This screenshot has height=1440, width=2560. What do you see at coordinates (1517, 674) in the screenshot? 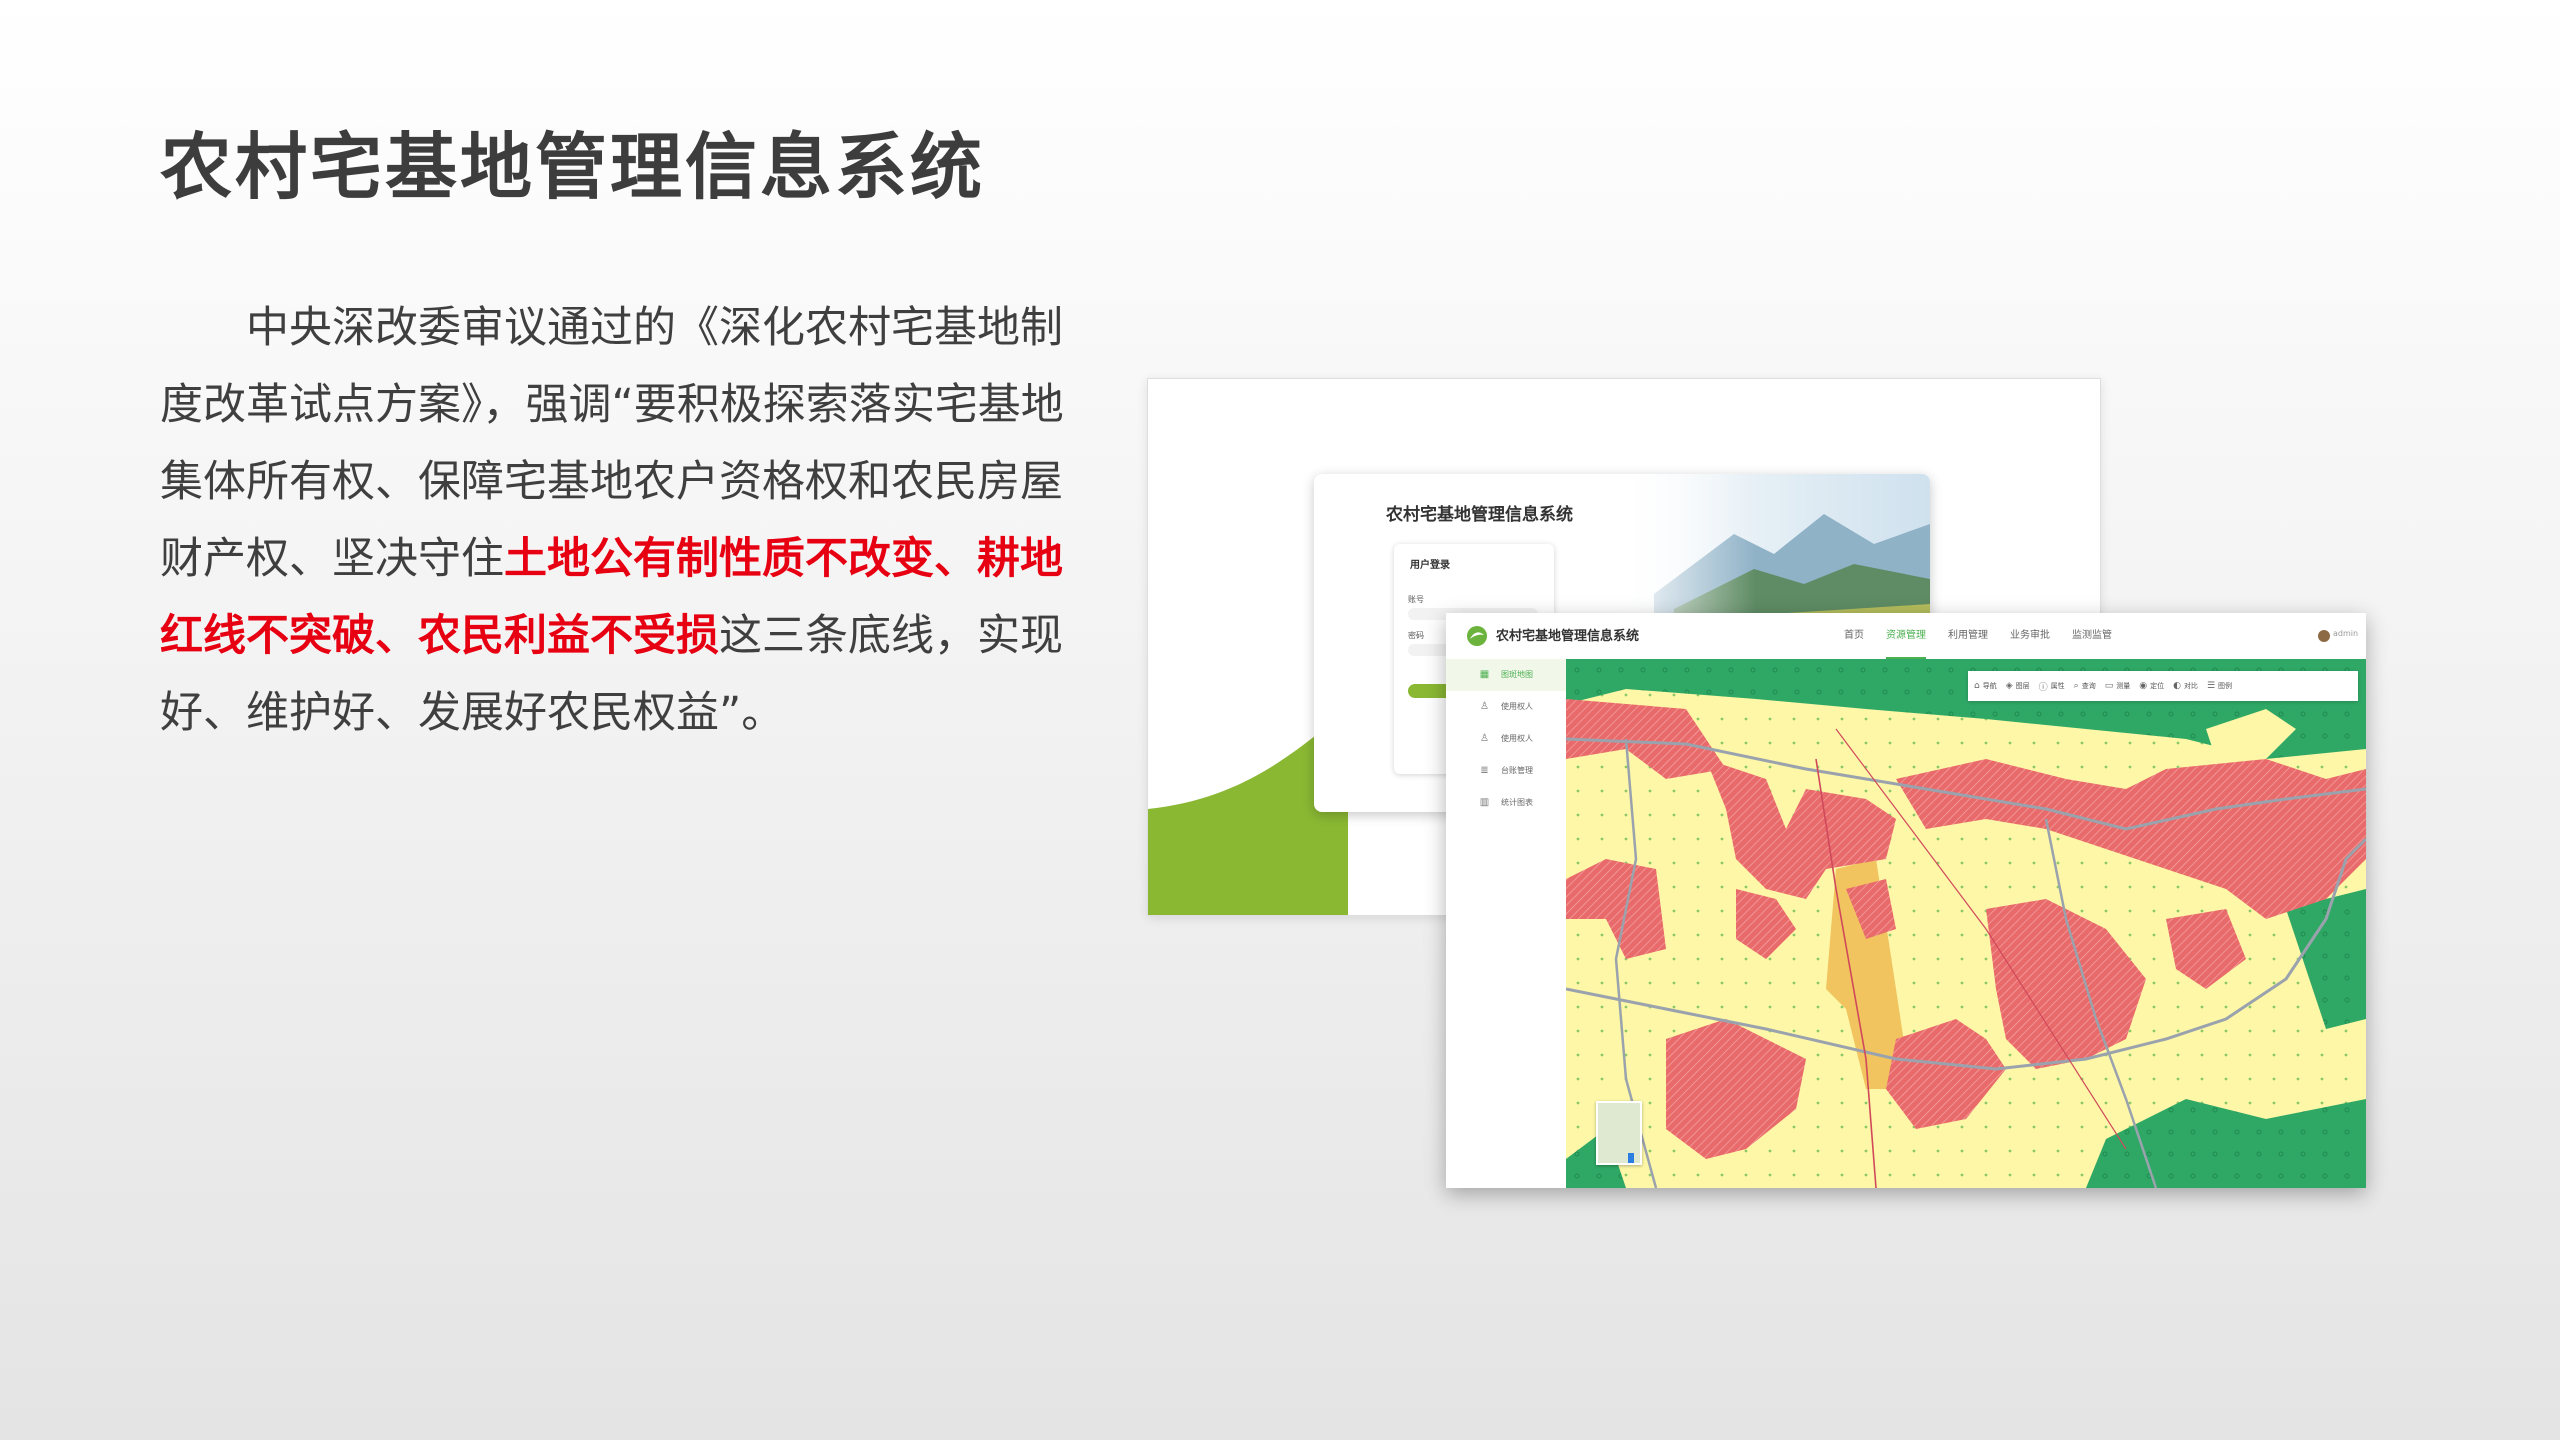
I see `sidebar-item-label: 图斑地图` at bounding box center [1517, 674].